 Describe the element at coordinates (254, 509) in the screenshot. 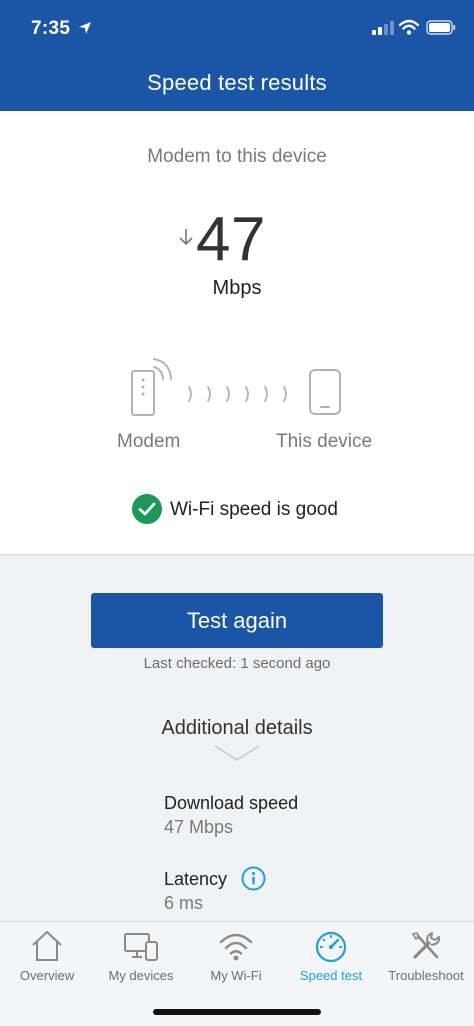

I see `wifi-status-message: Wi-Fi speed is good` at that location.